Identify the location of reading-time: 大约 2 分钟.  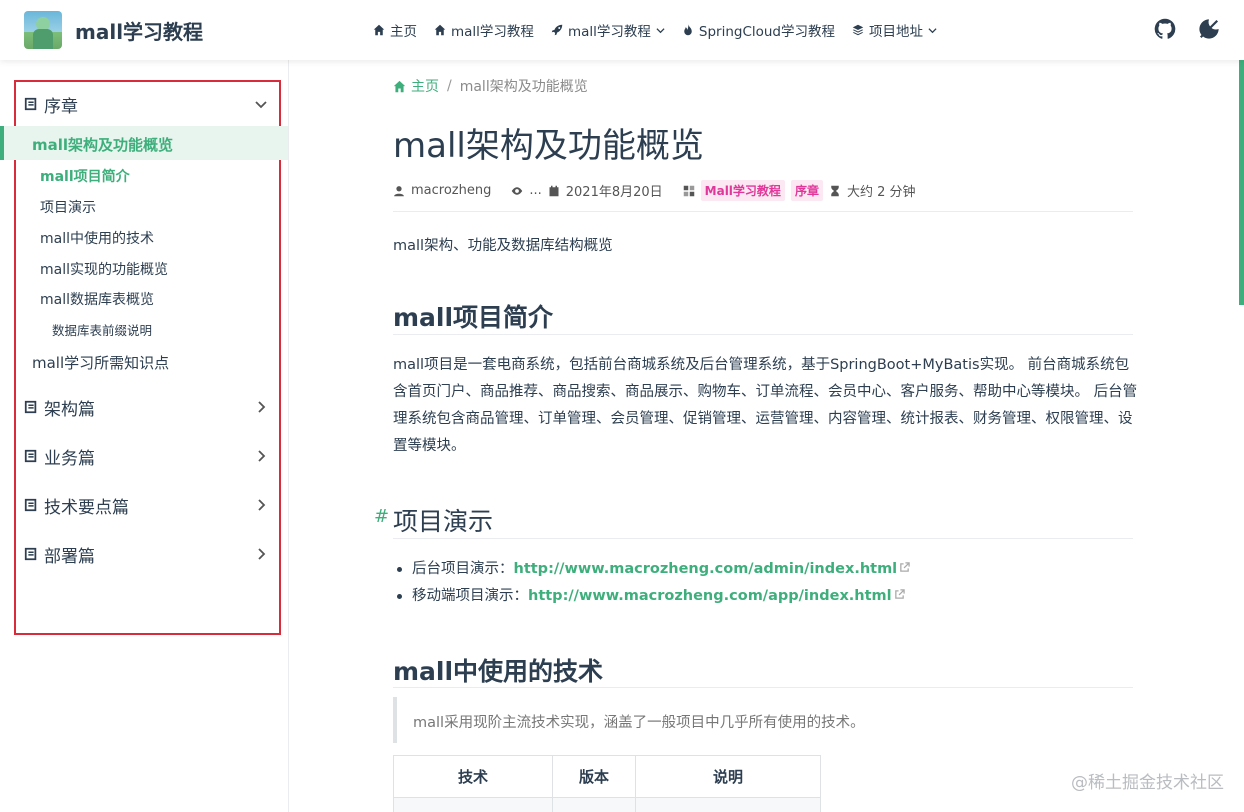
(881, 192).